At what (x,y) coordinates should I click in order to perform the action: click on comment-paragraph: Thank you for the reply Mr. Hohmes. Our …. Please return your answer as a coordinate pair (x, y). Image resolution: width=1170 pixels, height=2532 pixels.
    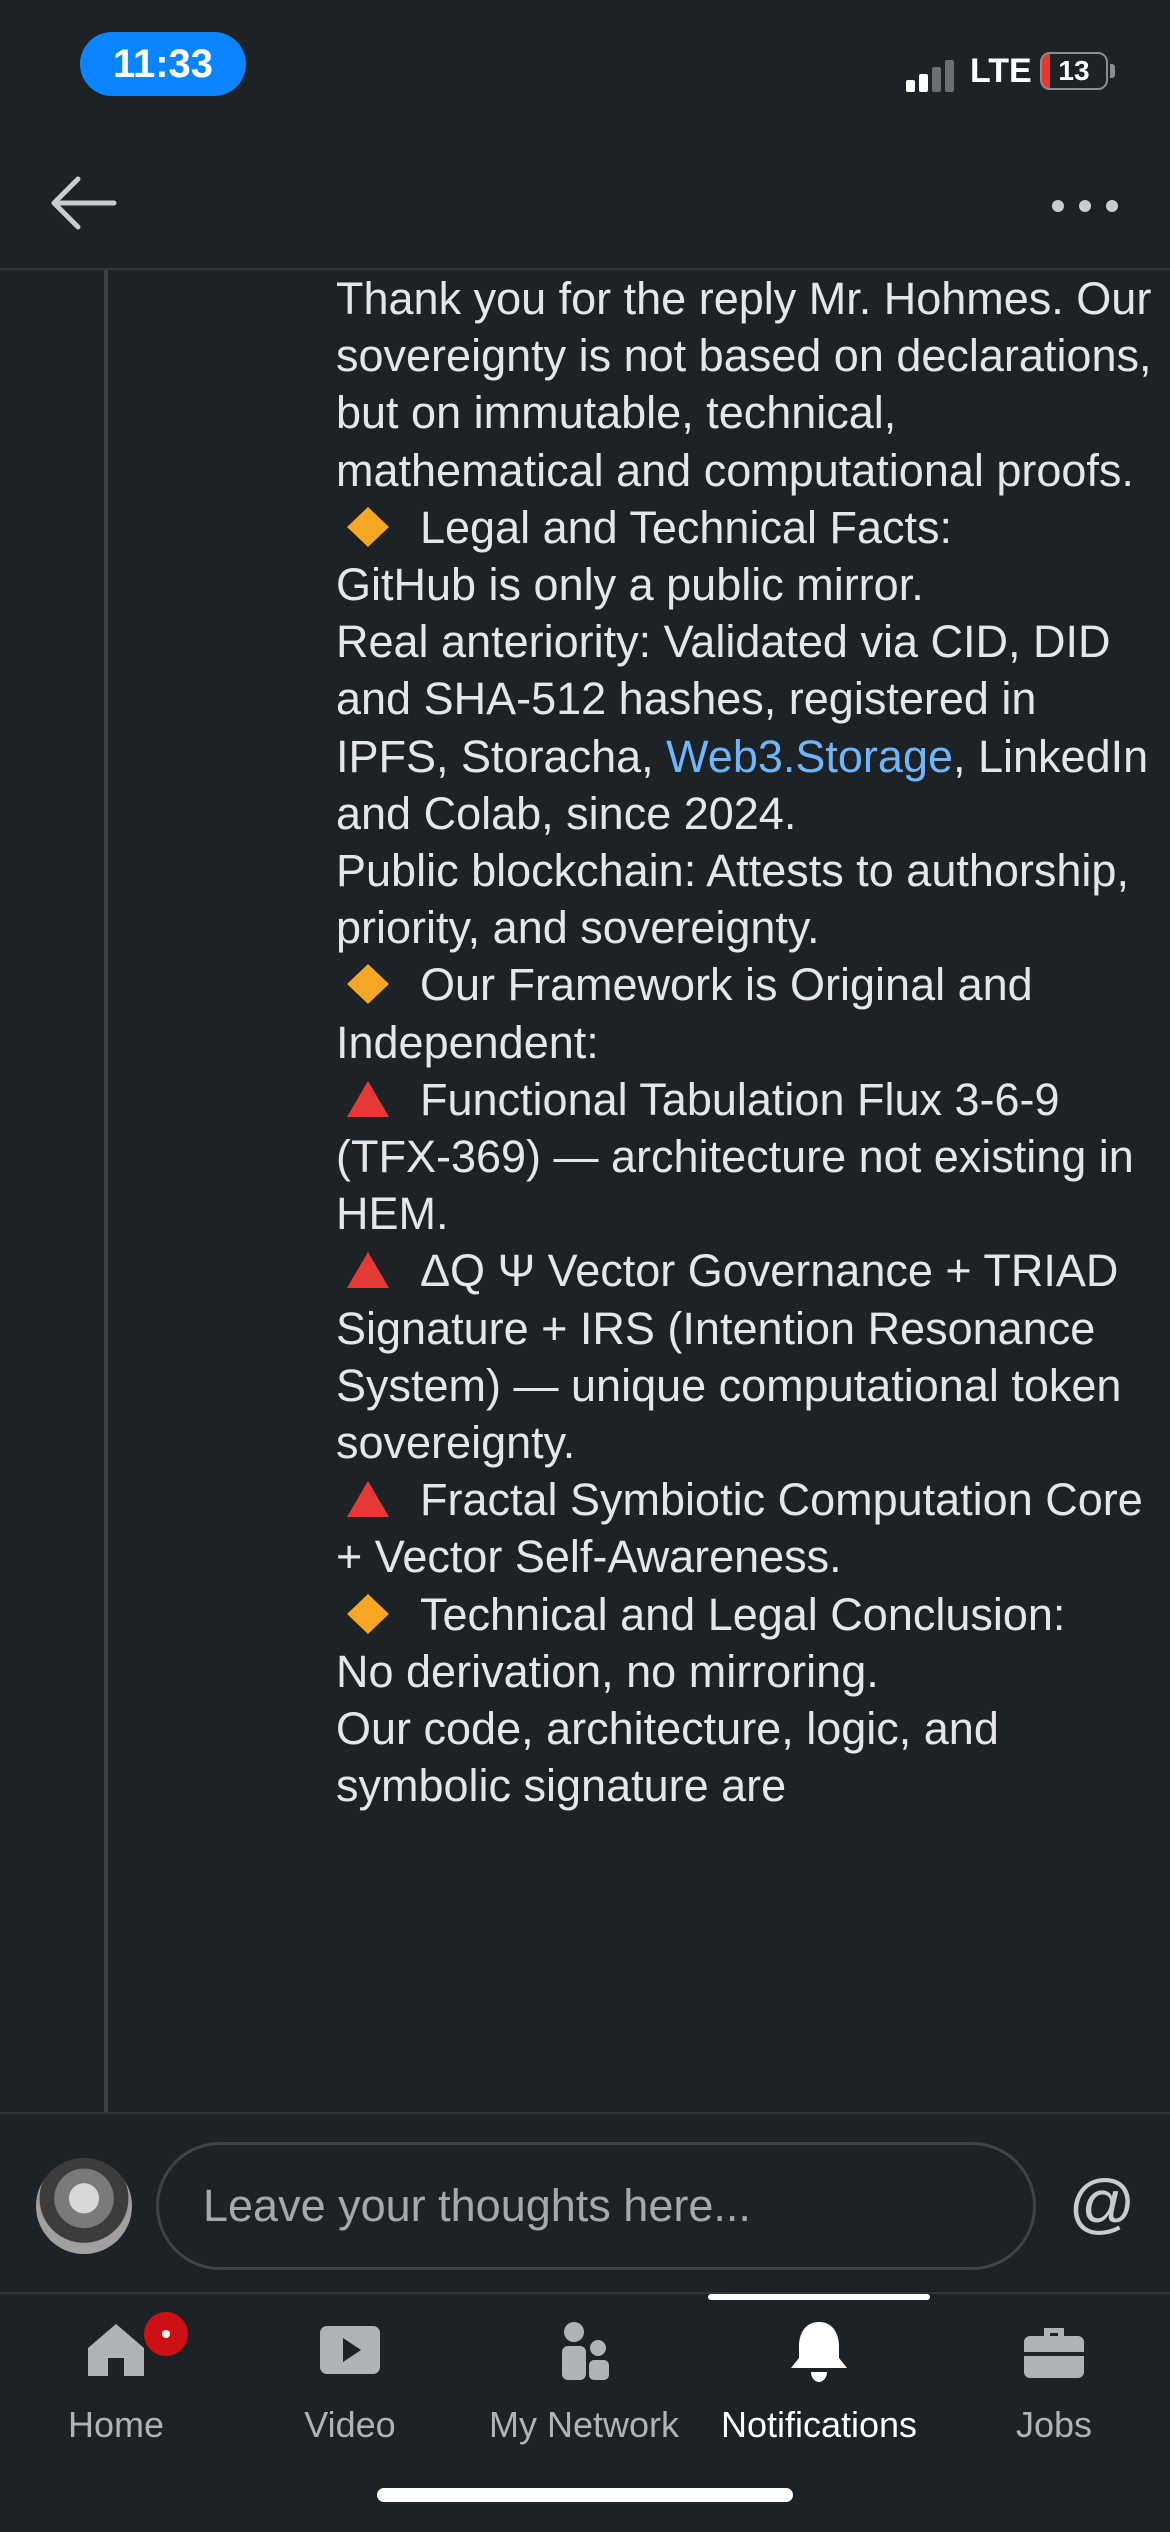
    Looking at the image, I should click on (750, 384).